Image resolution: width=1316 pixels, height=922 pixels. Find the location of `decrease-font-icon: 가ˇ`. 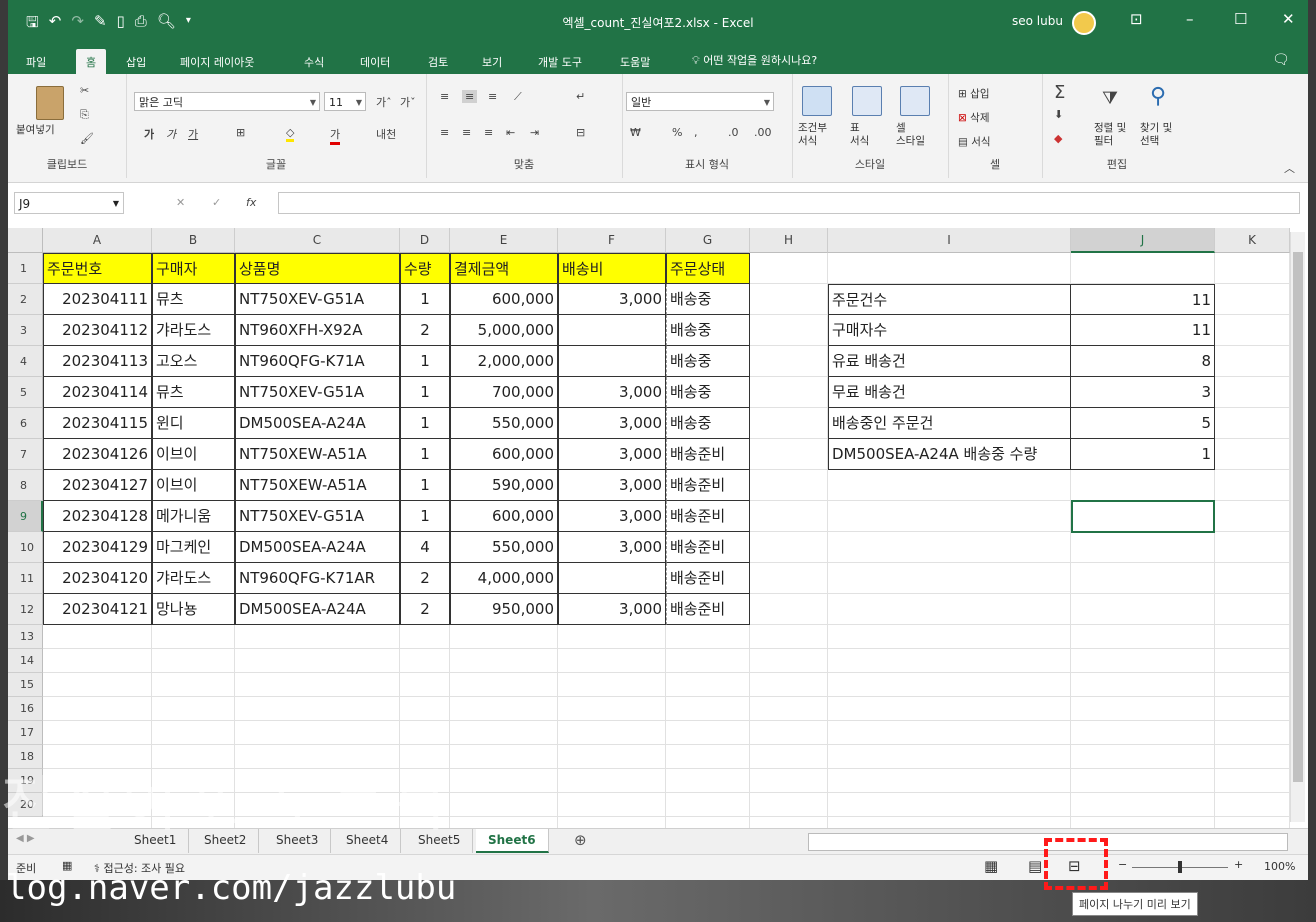

decrease-font-icon: 가ˇ is located at coordinates (408, 102).